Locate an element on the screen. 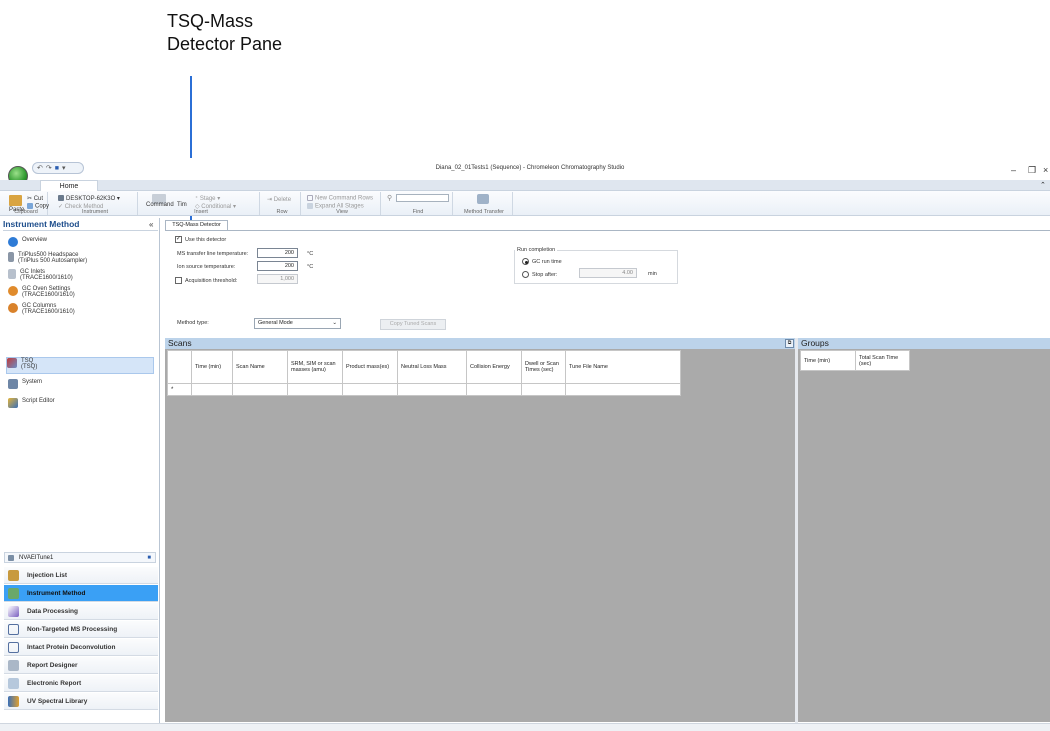 This screenshot has height=731, width=1050. ion-source-input: 200 is located at coordinates (277, 266).